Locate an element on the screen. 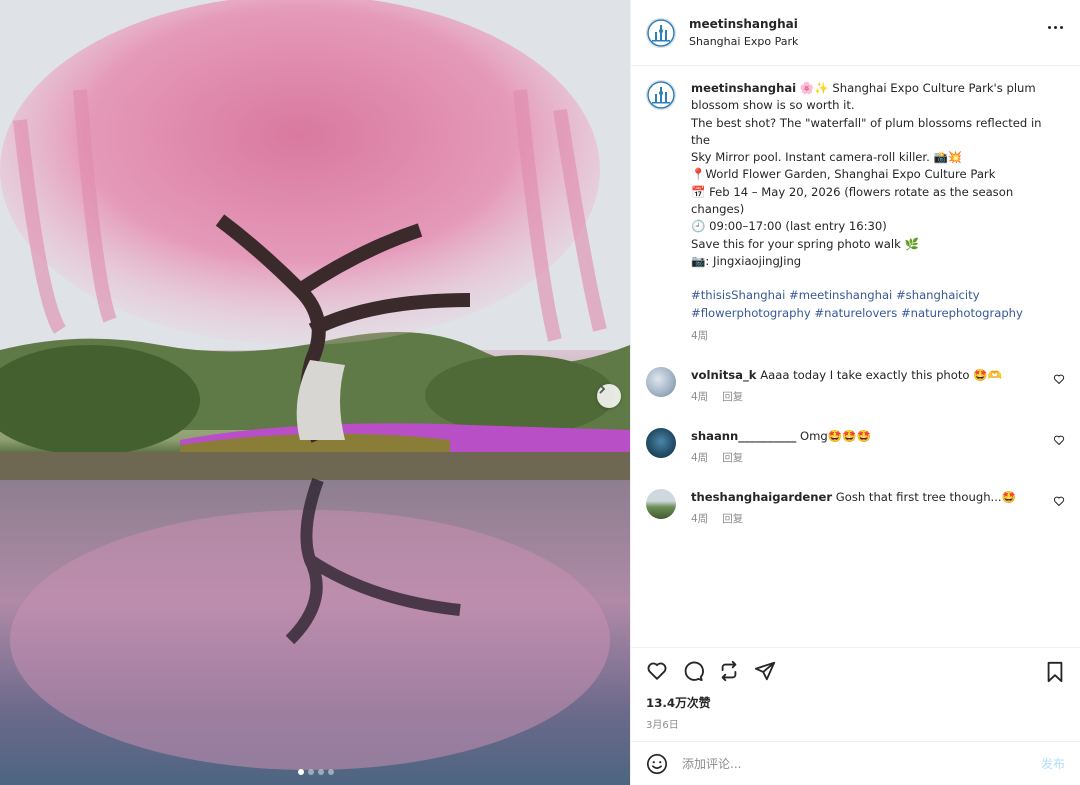 Image resolution: width=1080 pixels, height=785 pixels. caption-timestamp: 4周 is located at coordinates (876, 336).